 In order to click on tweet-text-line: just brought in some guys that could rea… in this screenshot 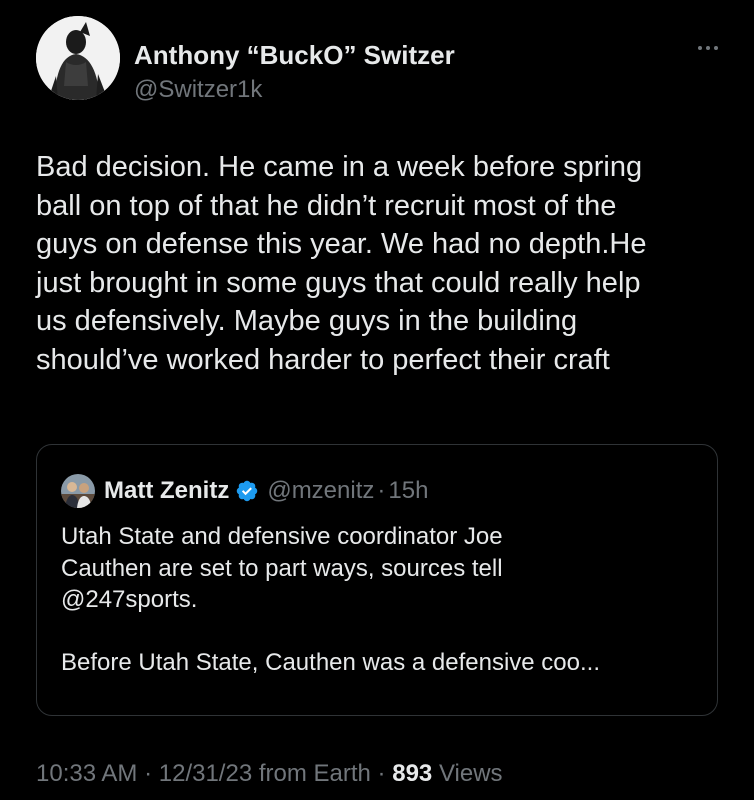, I will do `click(338, 282)`.